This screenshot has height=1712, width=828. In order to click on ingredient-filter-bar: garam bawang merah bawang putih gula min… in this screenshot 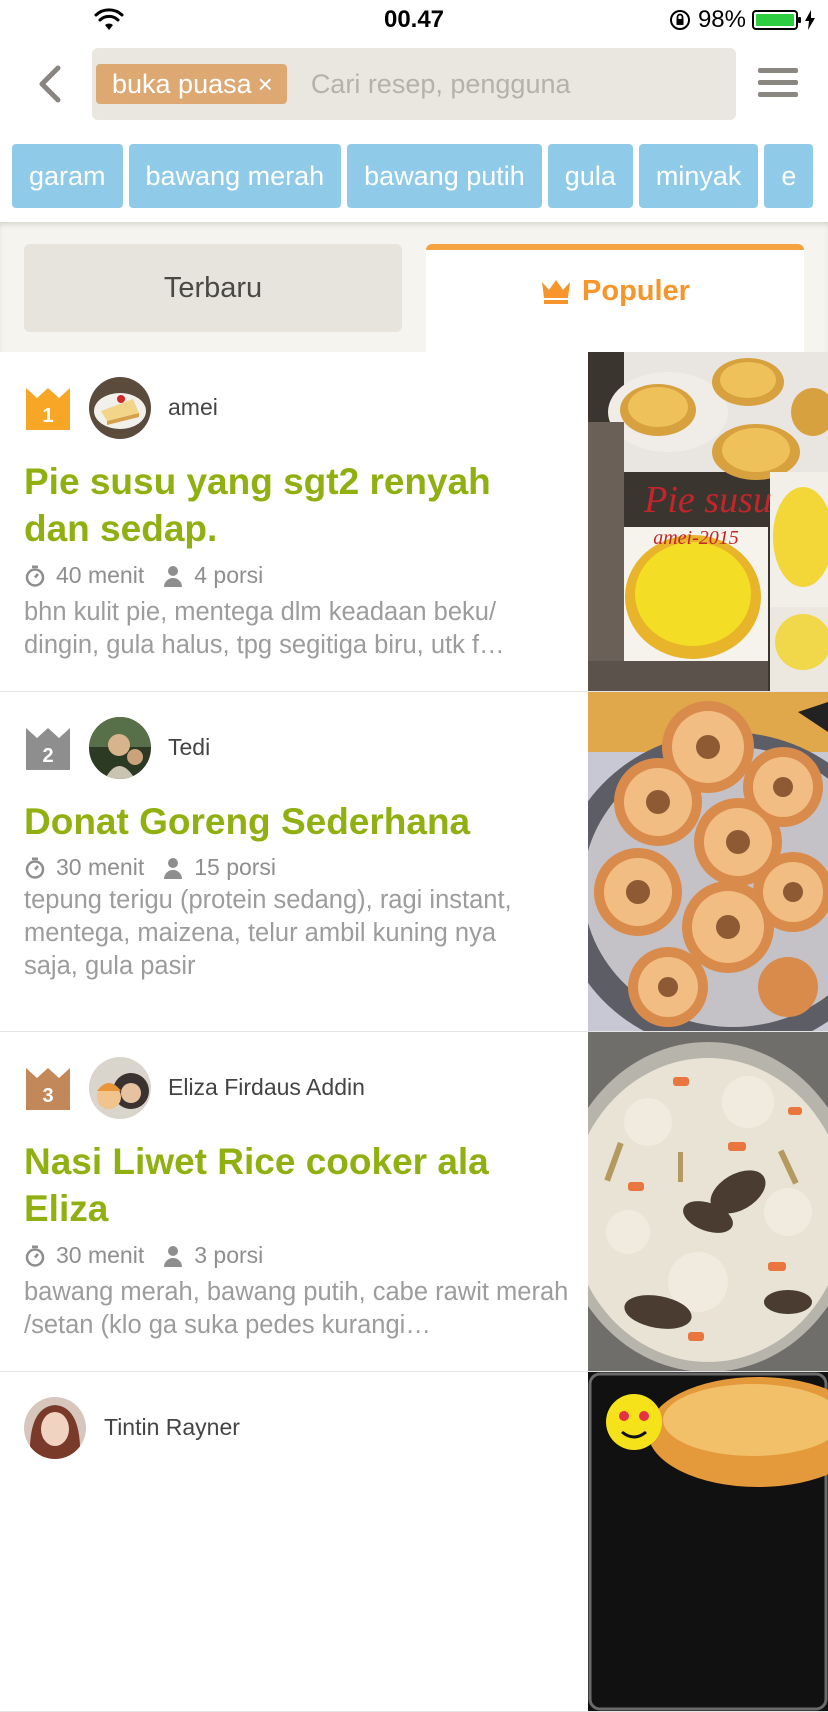, I will do `click(420, 176)`.